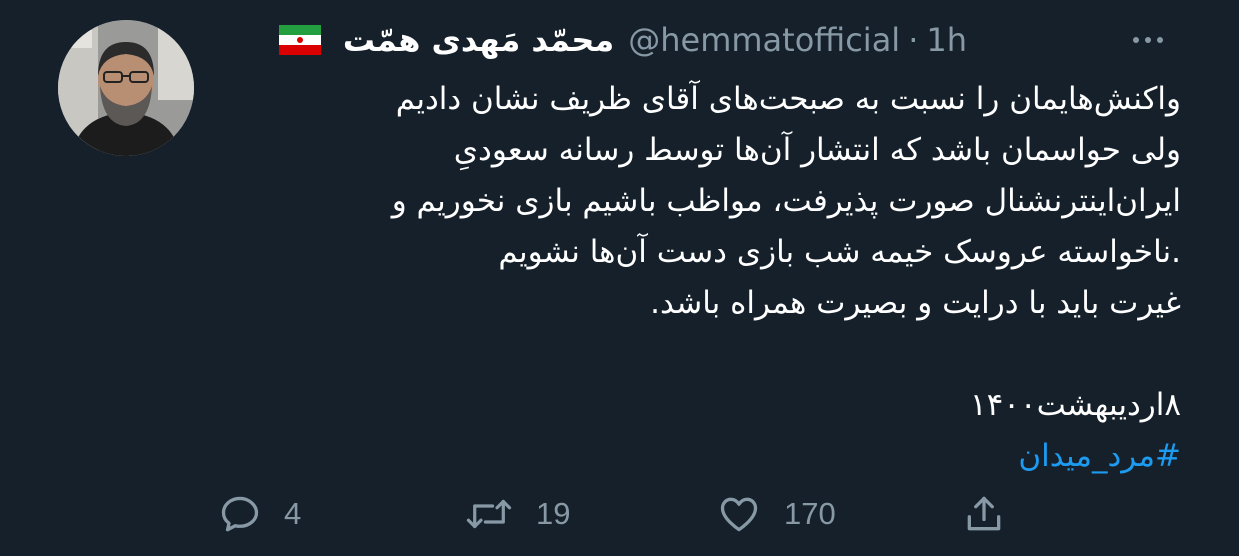 This screenshot has width=1239, height=556. What do you see at coordinates (810, 513) in the screenshot?
I see `like-count: 170` at bounding box center [810, 513].